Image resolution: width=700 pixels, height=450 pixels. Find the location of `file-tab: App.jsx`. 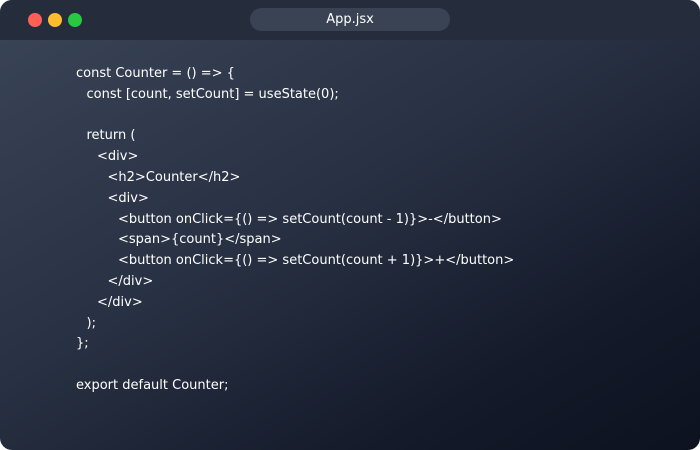

file-tab: App.jsx is located at coordinates (350, 19).